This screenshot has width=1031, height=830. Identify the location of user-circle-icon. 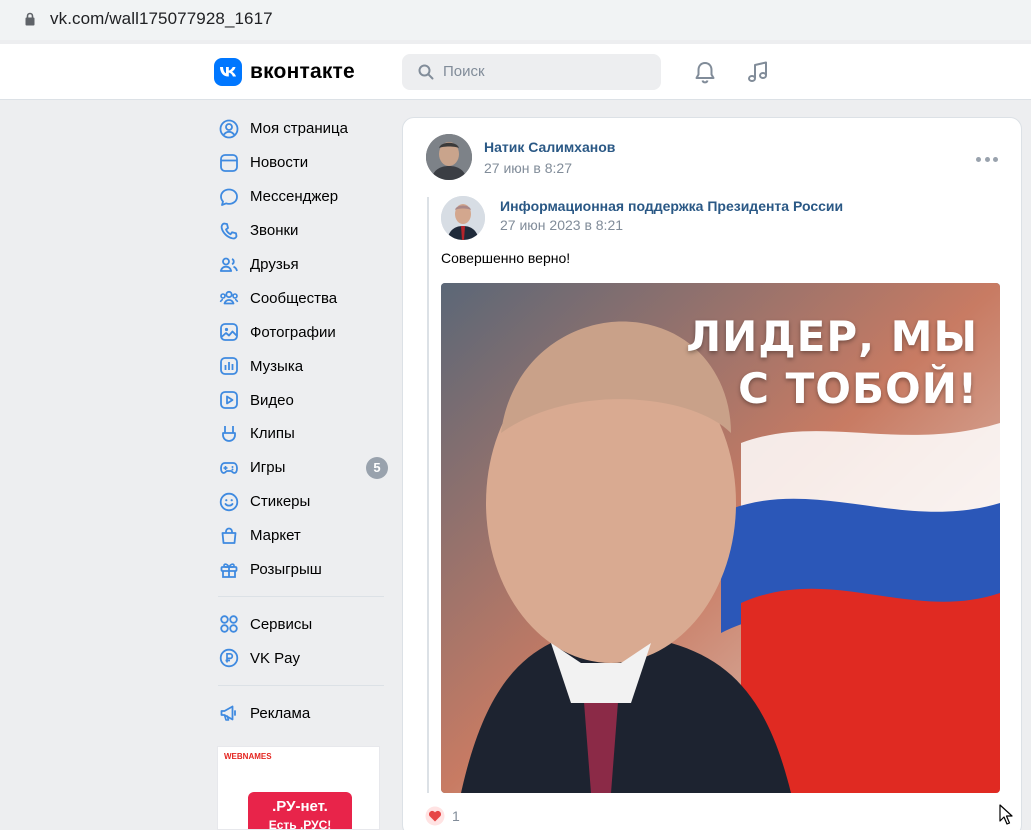
(229, 129).